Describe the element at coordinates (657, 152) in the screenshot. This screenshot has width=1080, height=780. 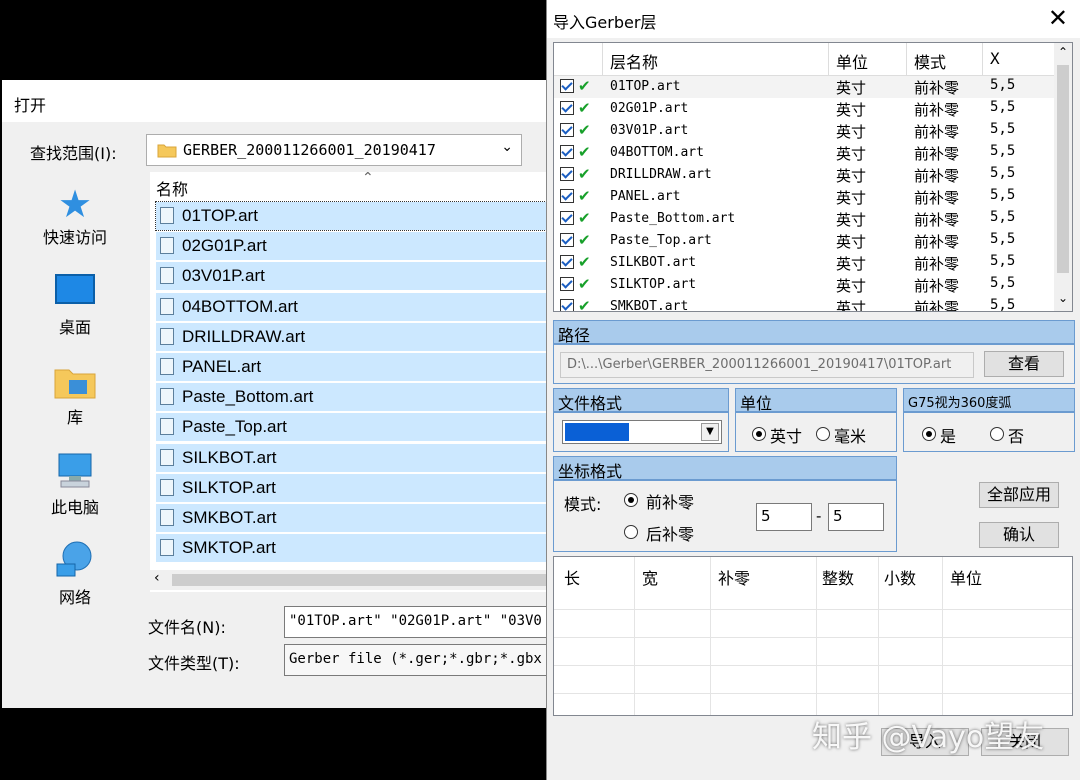
I see `layer-name: 04BOTTOM.art` at that location.